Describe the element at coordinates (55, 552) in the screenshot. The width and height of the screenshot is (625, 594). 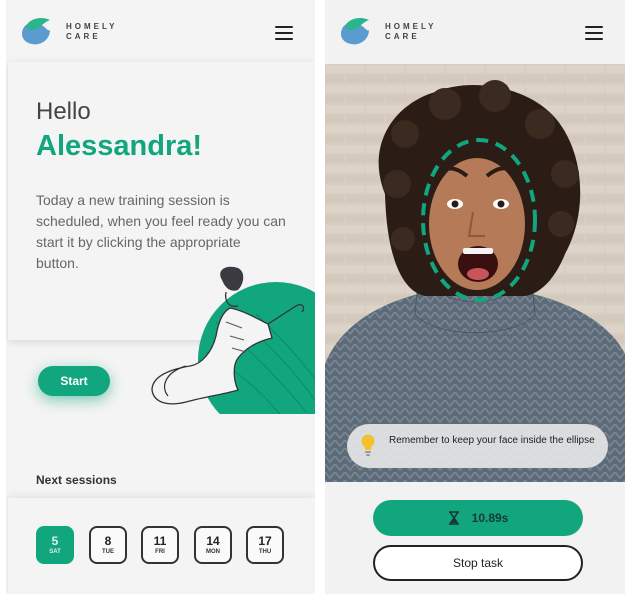
I see `session-day-weekday: SAT` at that location.